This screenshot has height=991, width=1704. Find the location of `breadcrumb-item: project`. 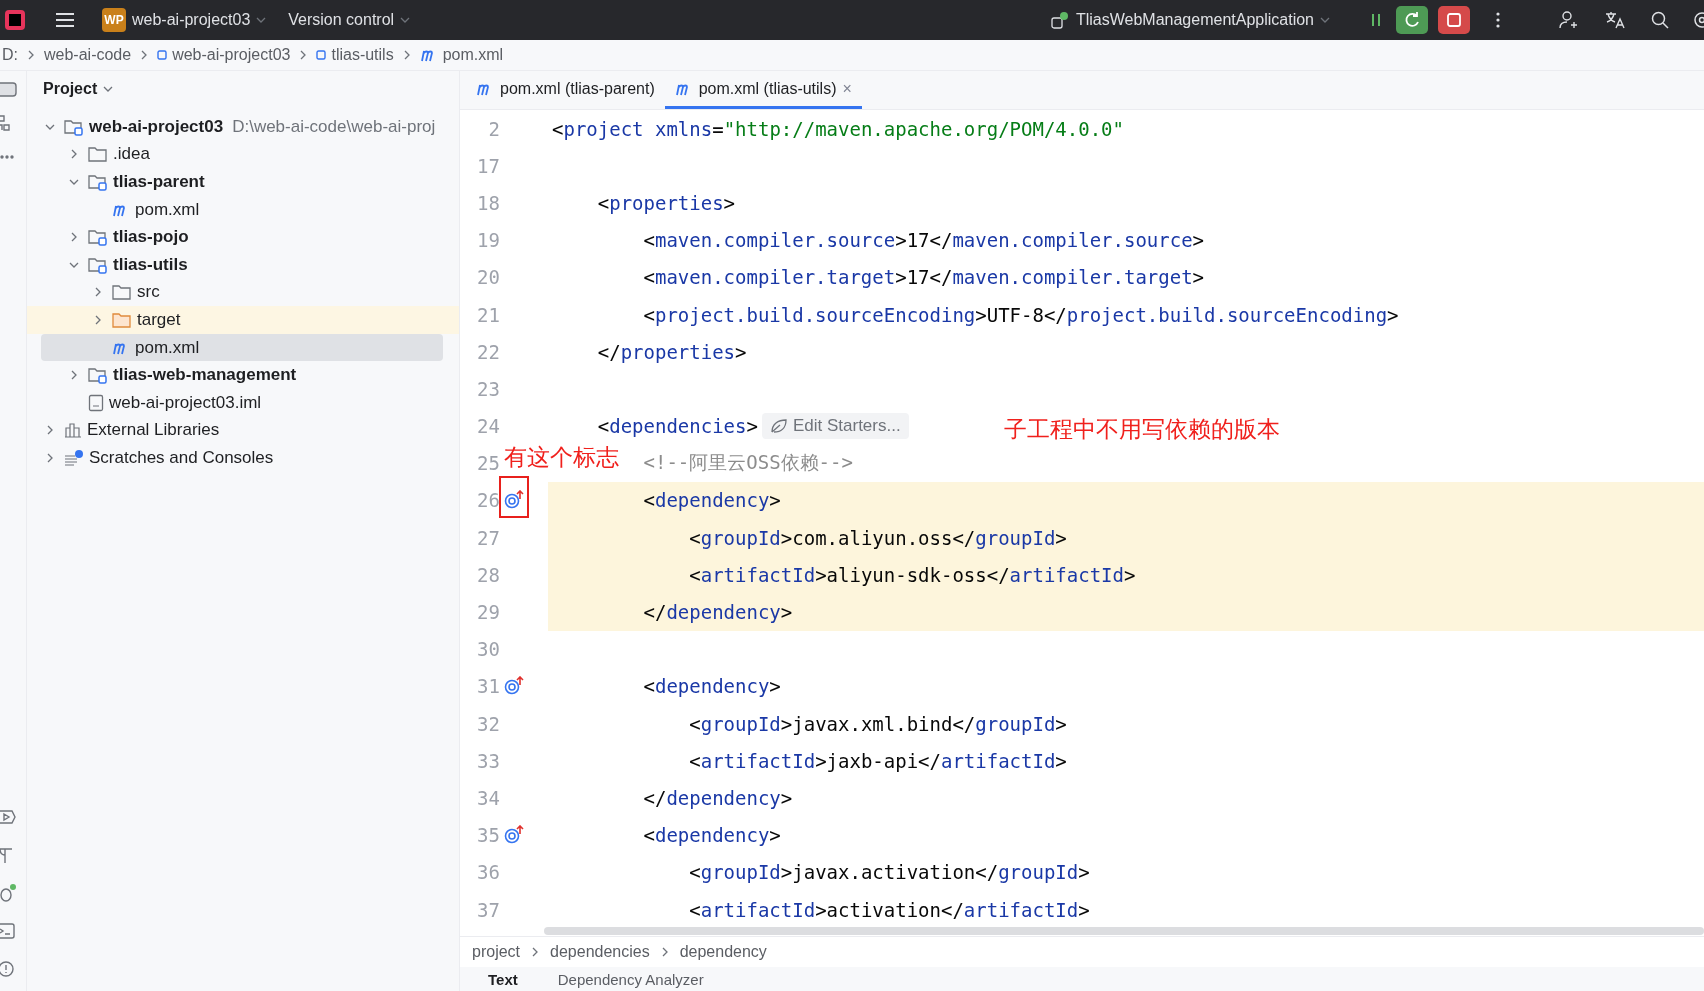

breadcrumb-item: project is located at coordinates (496, 952).